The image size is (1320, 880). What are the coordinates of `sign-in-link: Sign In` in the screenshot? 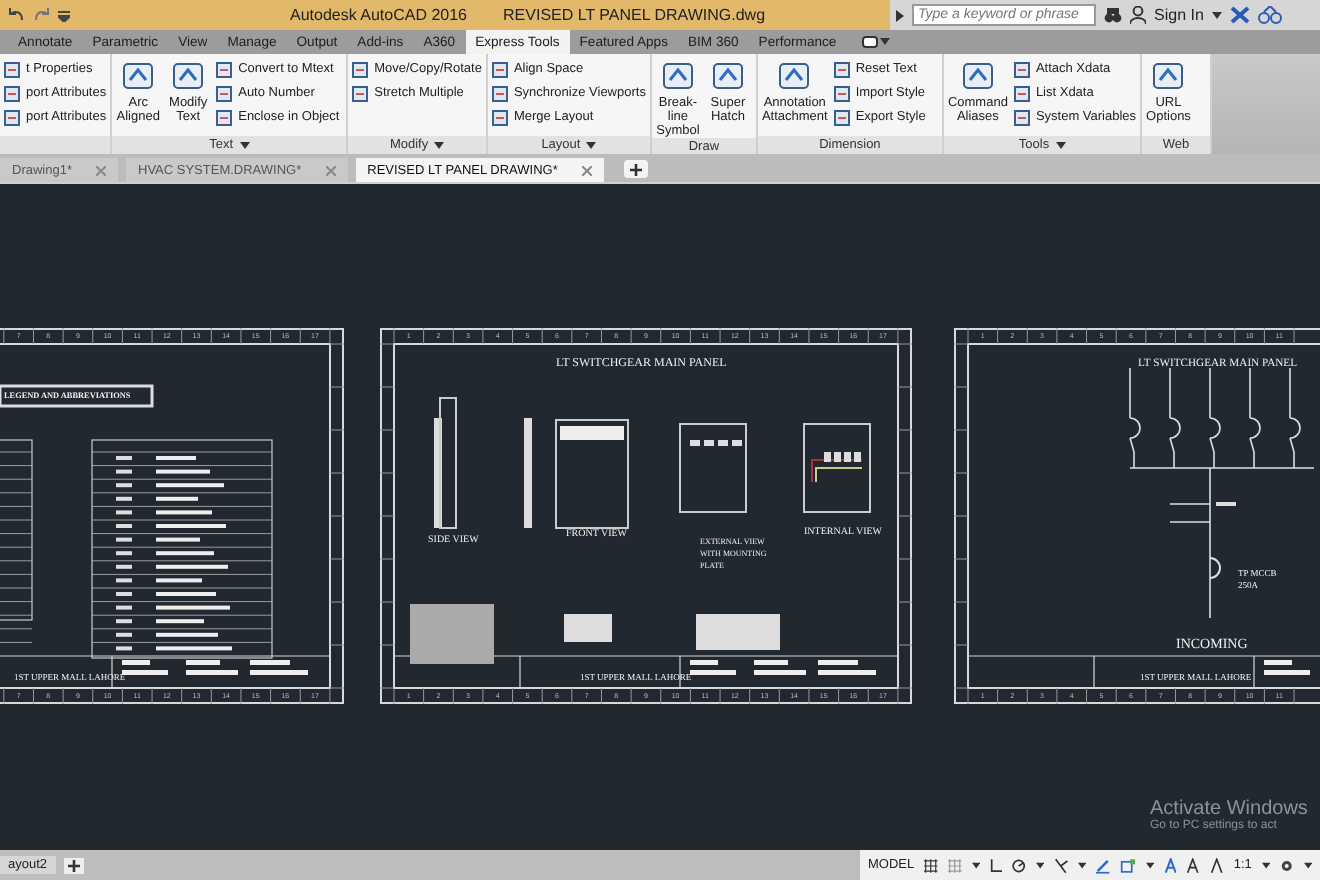 It's located at (1179, 15).